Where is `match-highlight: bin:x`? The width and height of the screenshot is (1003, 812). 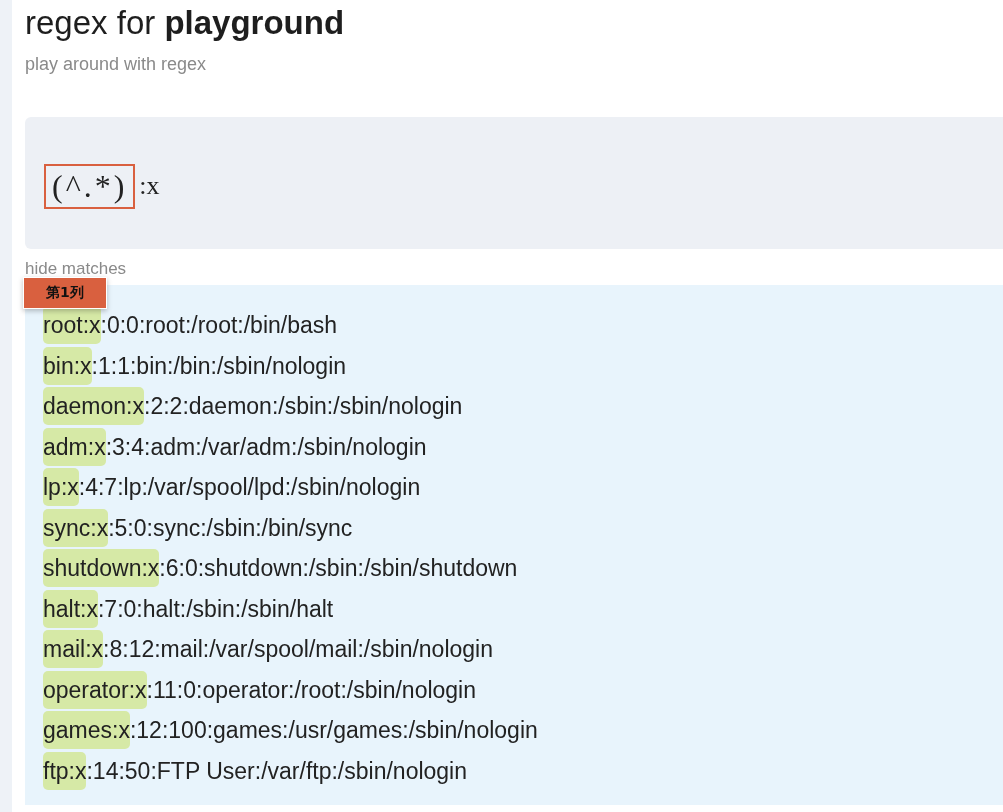
match-highlight: bin:x is located at coordinates (67, 365).